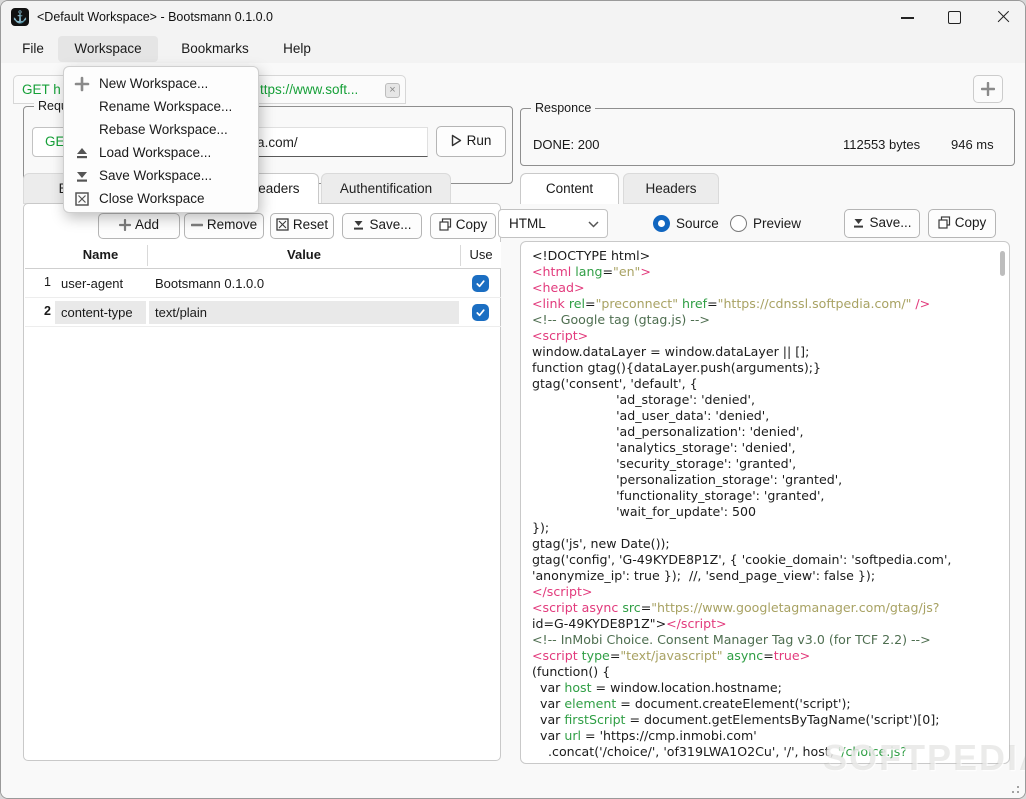 The width and height of the screenshot is (1026, 799). I want to click on table-row: 2 content-type text/plain, so click(263, 312).